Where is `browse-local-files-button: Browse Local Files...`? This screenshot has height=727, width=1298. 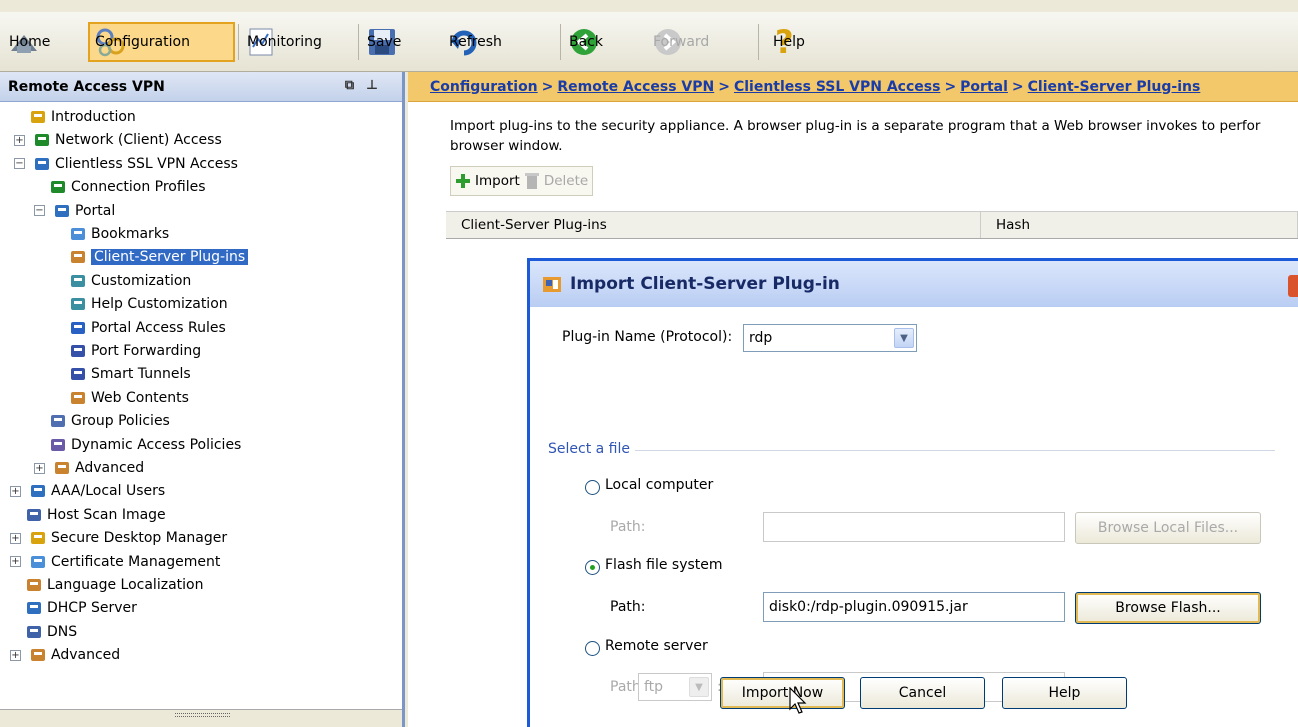
browse-local-files-button: Browse Local Files... is located at coordinates (1168, 528).